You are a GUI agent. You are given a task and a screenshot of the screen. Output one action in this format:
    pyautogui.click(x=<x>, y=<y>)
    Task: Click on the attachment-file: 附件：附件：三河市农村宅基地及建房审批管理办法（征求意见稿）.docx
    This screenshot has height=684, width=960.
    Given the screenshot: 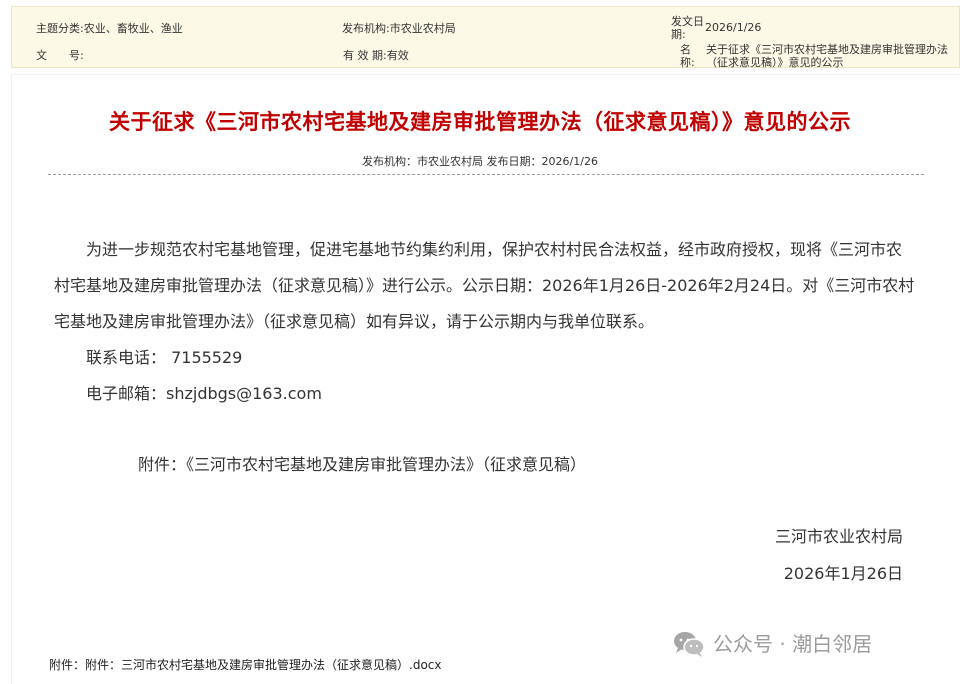 What is the action you would take?
    pyautogui.click(x=245, y=665)
    